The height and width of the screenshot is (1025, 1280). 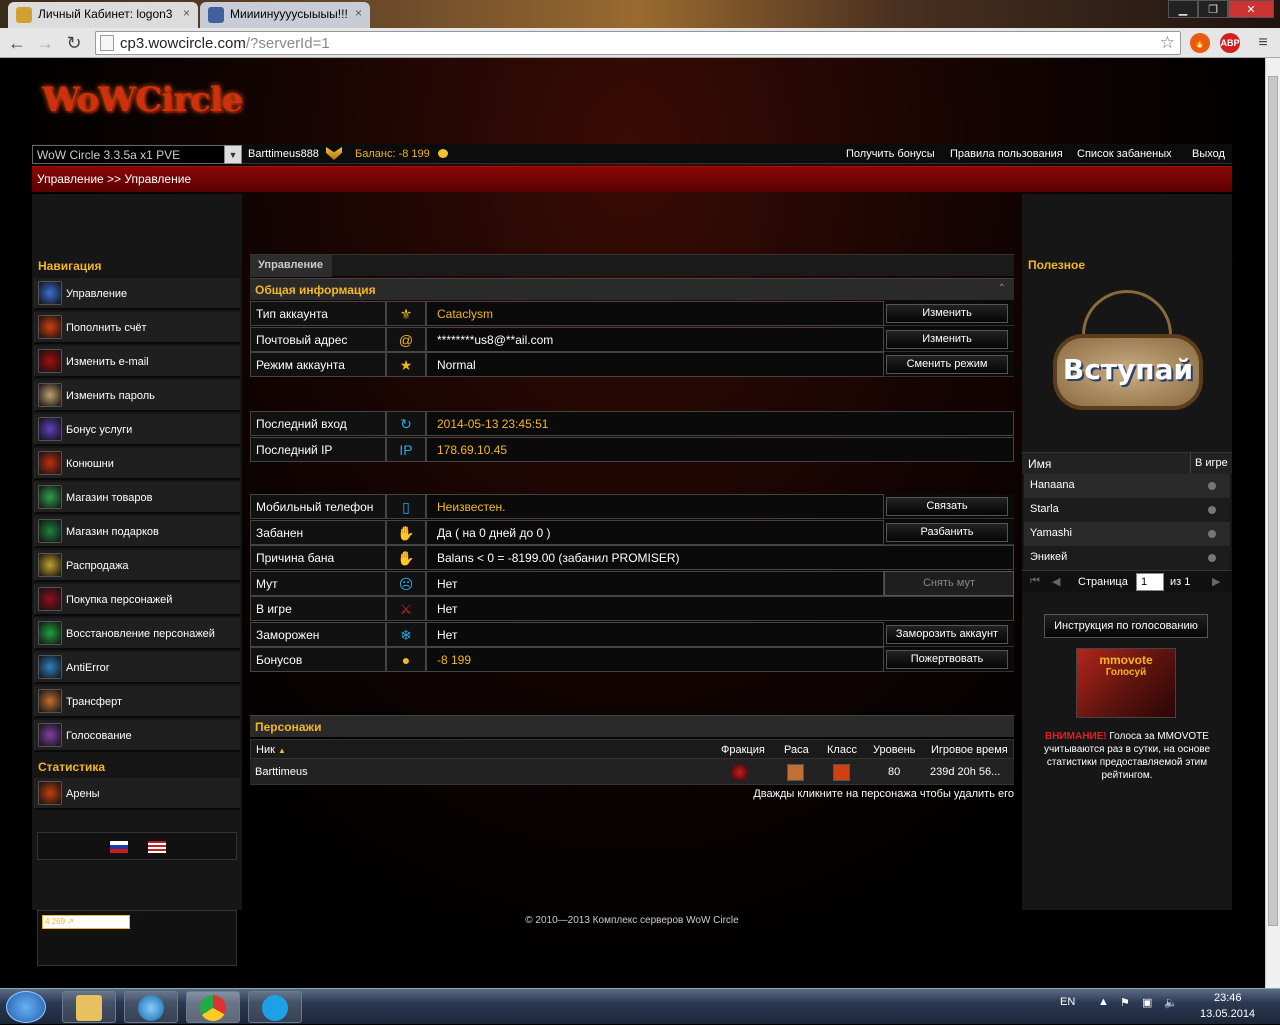 I want to click on adblock-extension-icon: ABP, so click(x=1230, y=43).